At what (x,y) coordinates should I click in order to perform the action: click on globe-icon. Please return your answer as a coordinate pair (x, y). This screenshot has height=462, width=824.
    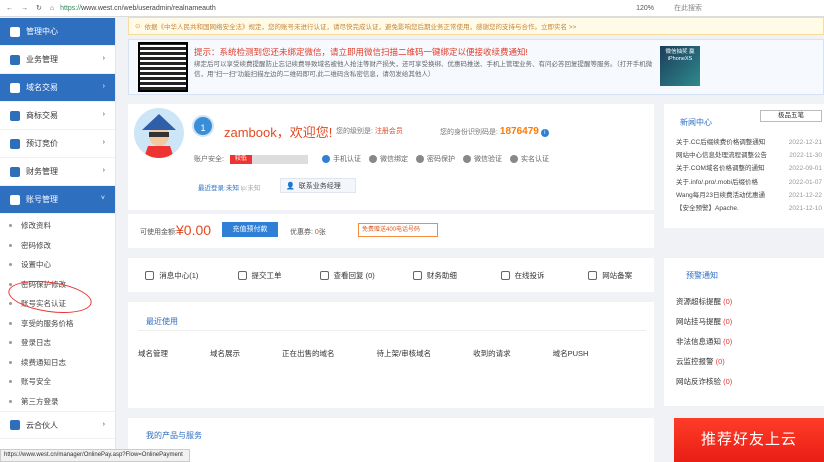
    Looking at the image, I should click on (15, 87).